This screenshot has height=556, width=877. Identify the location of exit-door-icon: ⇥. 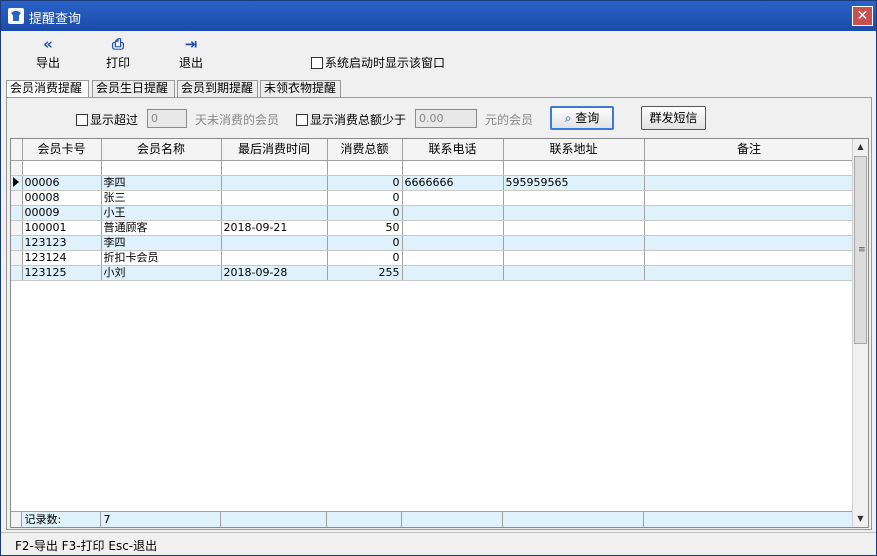
(191, 44).